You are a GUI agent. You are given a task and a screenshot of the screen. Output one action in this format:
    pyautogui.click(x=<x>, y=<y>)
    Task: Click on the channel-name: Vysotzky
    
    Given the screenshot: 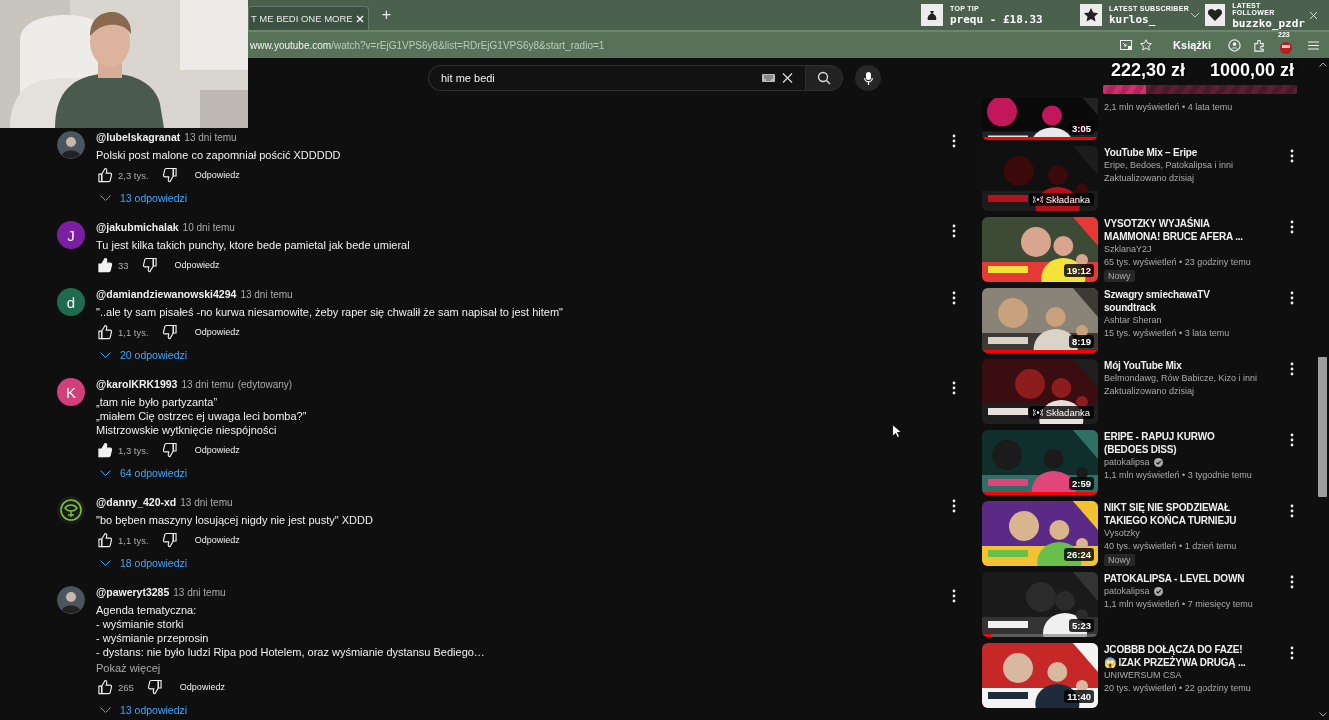 What is the action you would take?
    pyautogui.click(x=1122, y=533)
    